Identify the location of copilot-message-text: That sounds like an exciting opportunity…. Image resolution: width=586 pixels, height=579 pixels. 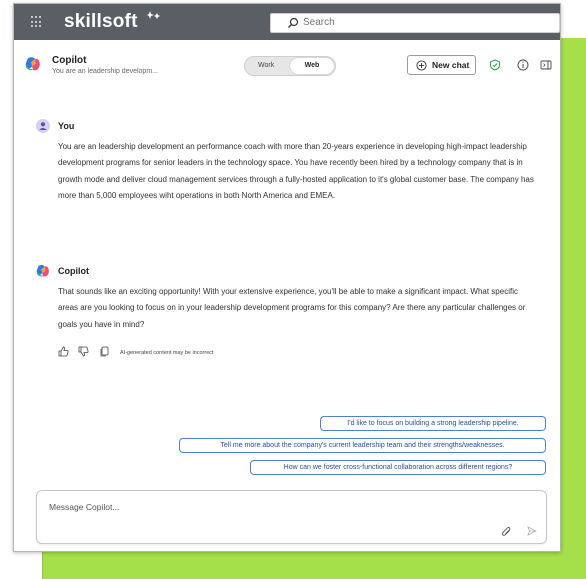
(292, 308).